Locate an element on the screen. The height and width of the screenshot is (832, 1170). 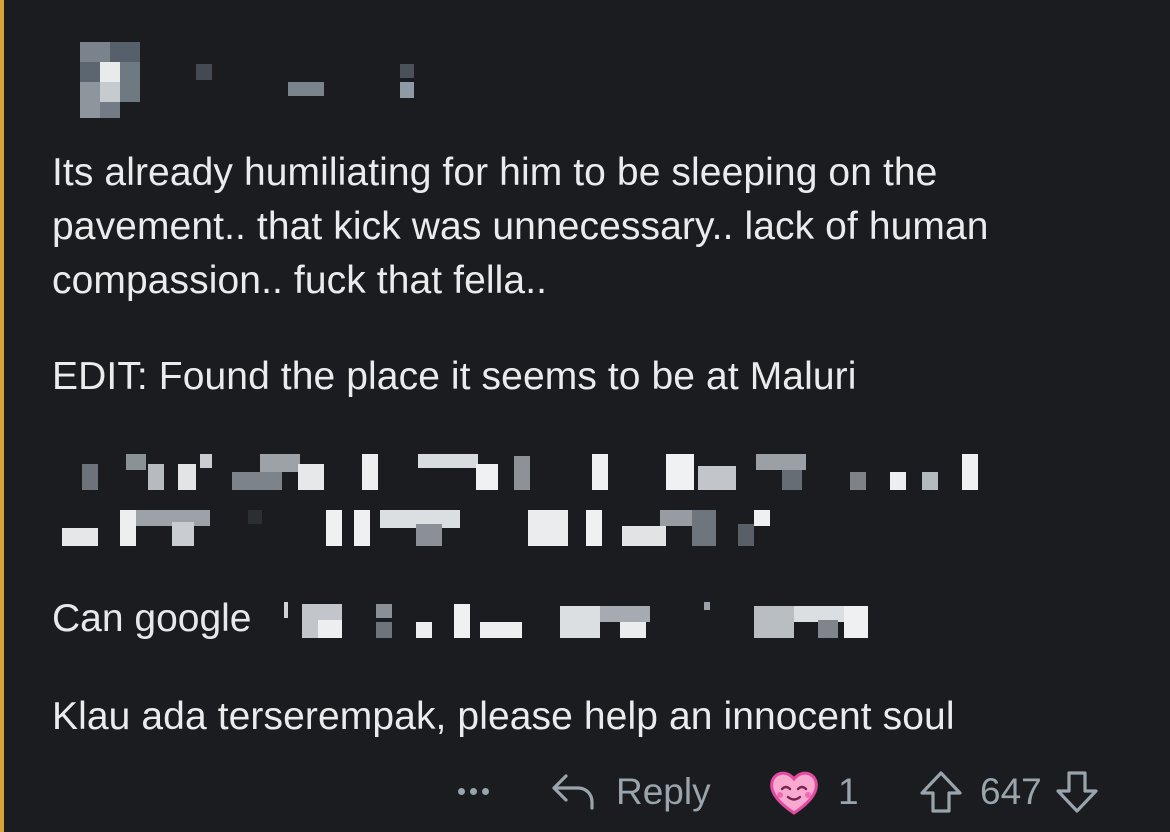
avatar is located at coordinates (110, 80).